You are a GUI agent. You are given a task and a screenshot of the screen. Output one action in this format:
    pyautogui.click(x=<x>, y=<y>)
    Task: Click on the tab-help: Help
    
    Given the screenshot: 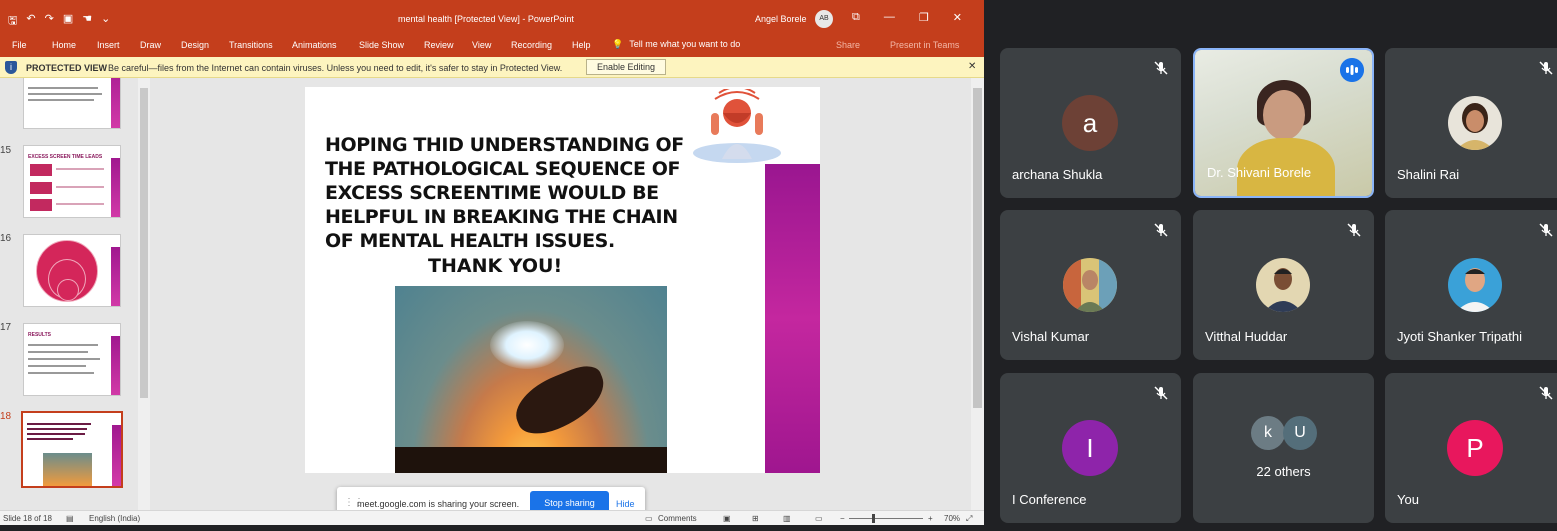 What is the action you would take?
    pyautogui.click(x=581, y=45)
    